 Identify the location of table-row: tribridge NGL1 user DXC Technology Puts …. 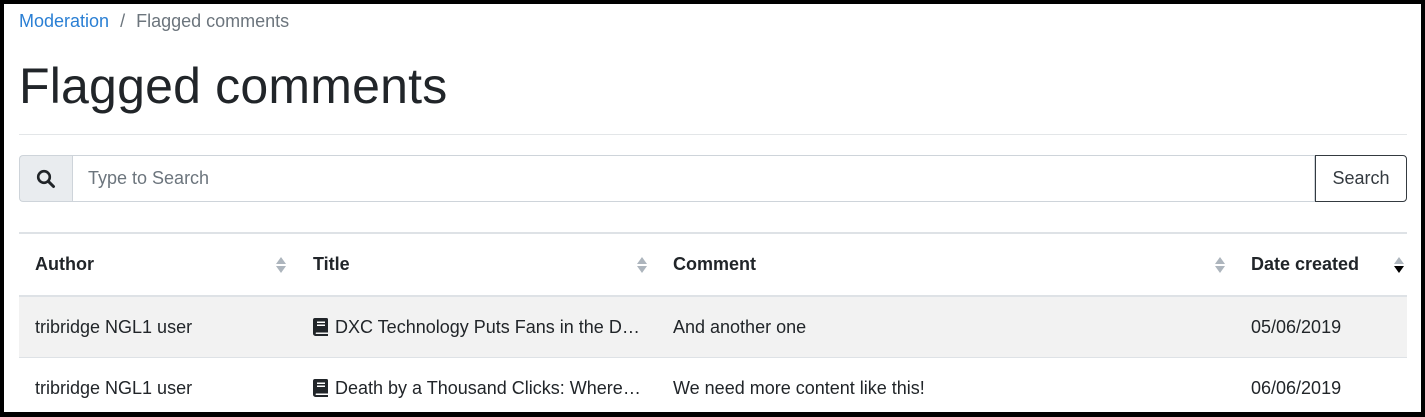
(713, 327).